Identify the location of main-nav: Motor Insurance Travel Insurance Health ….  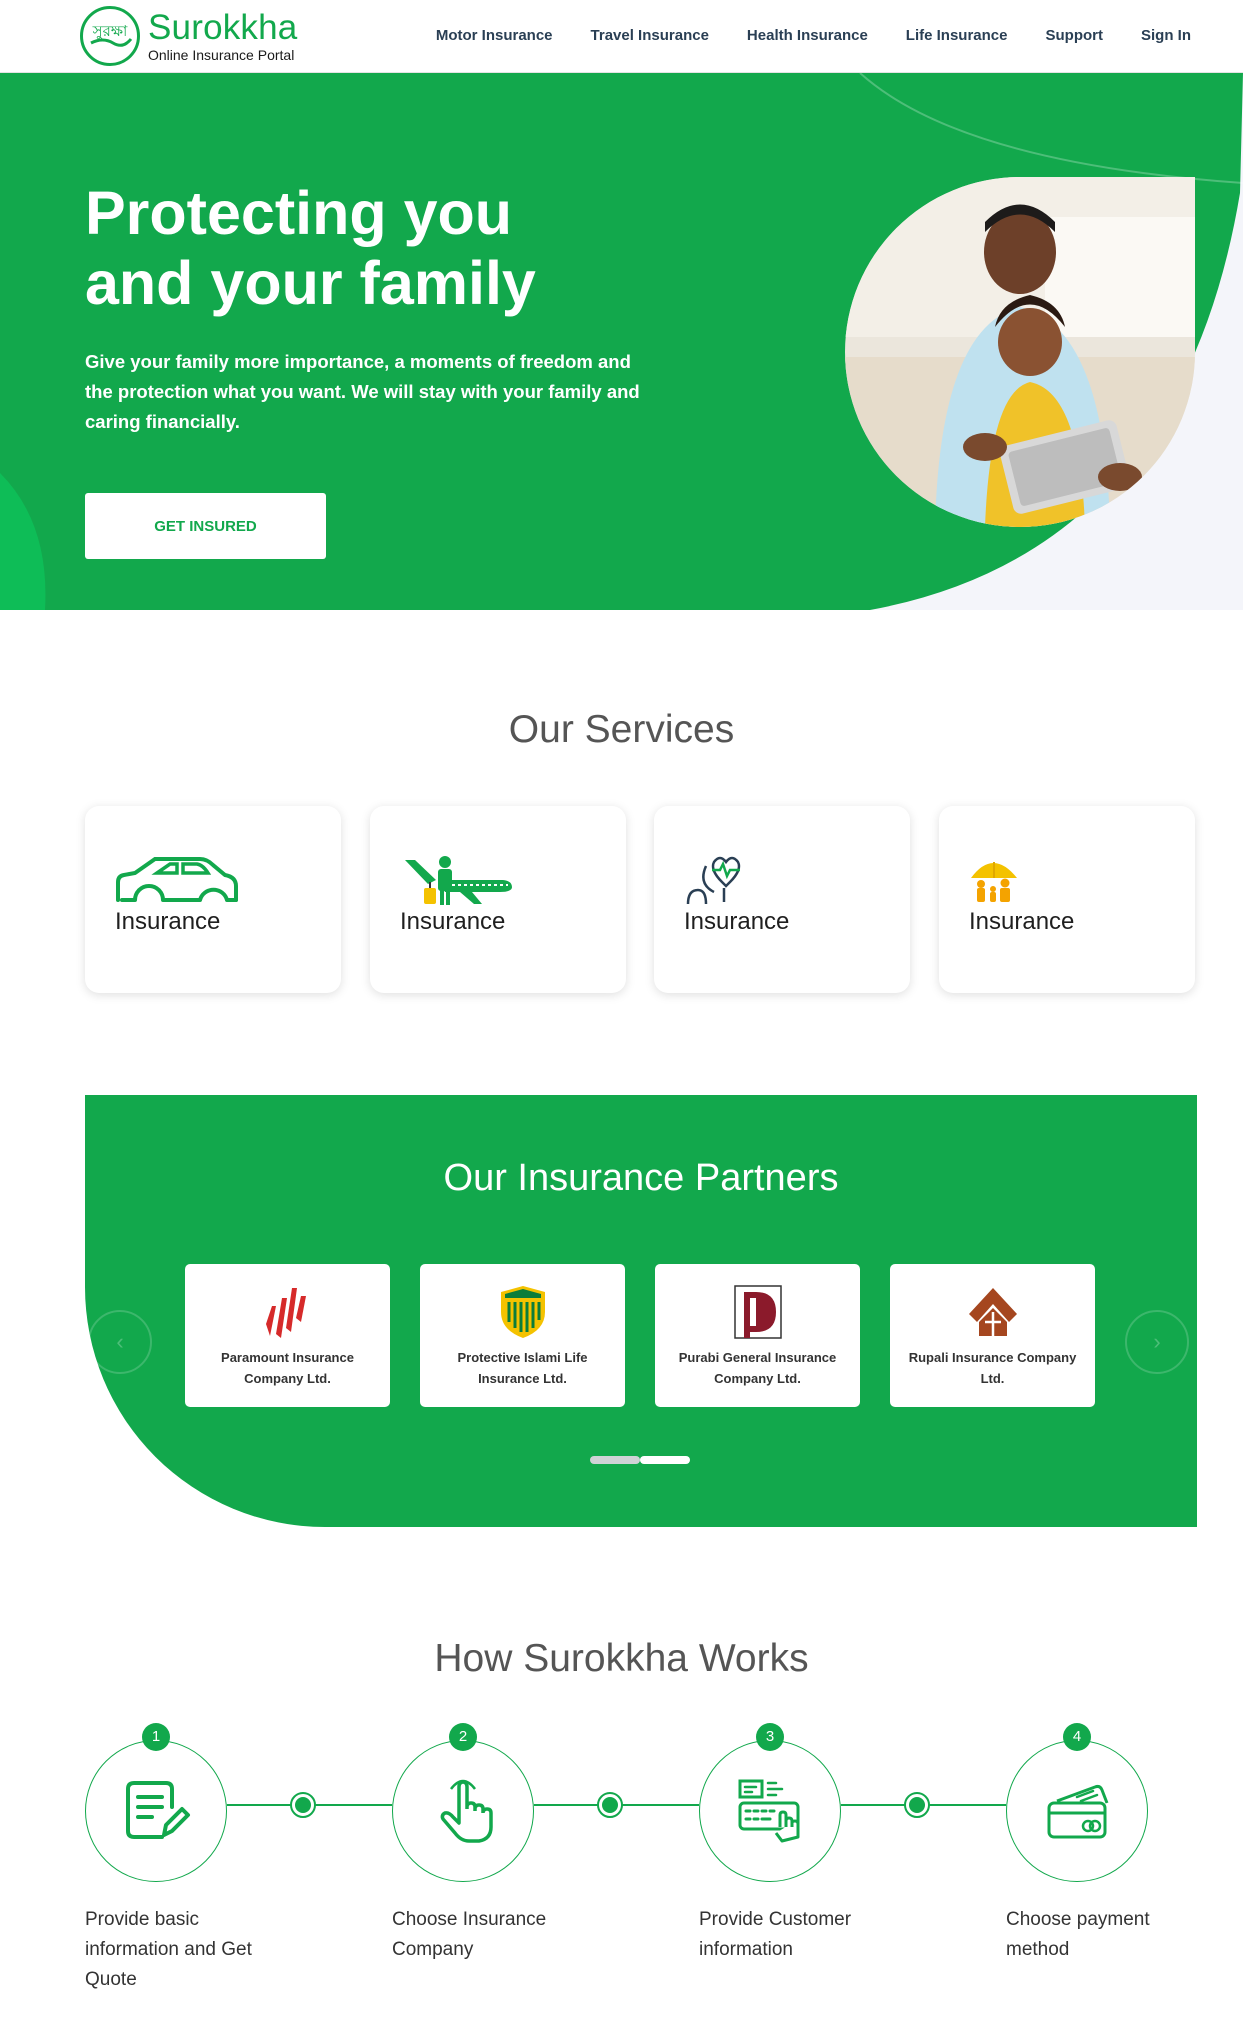
(813, 35).